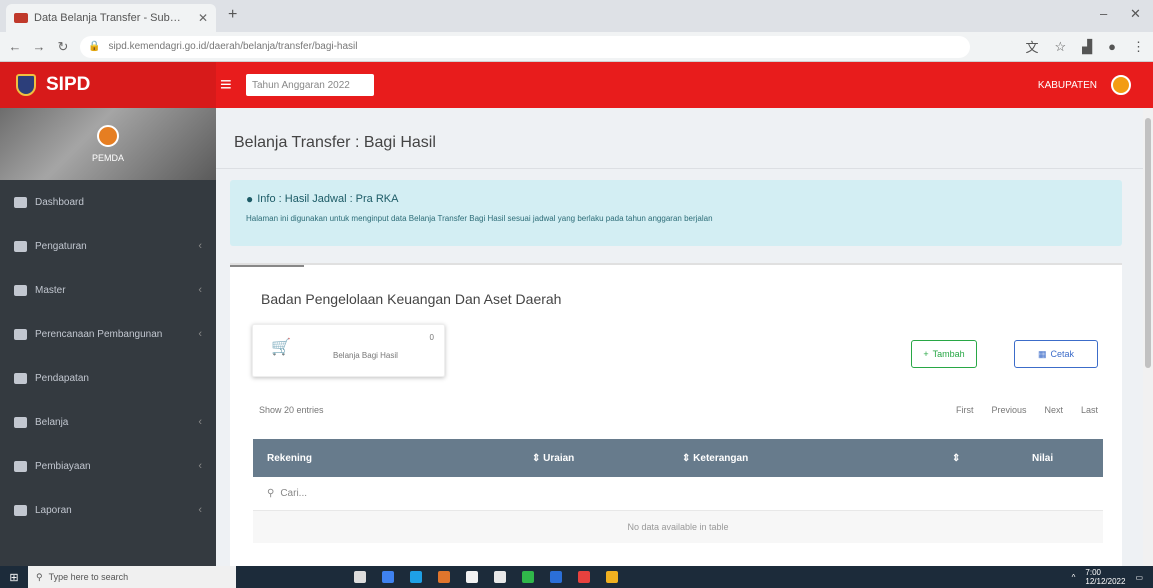  Describe the element at coordinates (721, 458) in the screenshot. I see `column-keterangan-label: Keterangan` at that location.